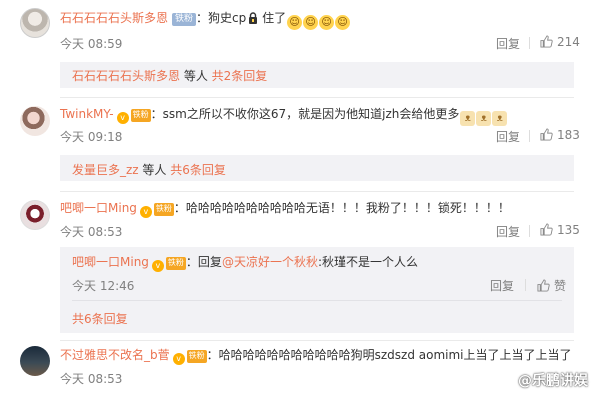 This screenshot has height=394, width=594. What do you see at coordinates (305, 114) in the screenshot?
I see `comment-text: ：ssm之所以不收你这67，就是因为他知道jzh会给他更多` at bounding box center [305, 114].